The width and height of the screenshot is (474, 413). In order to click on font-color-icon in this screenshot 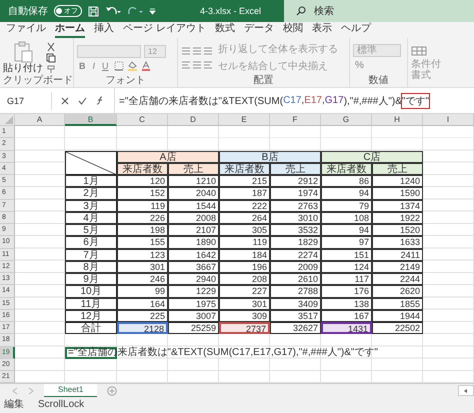, I will do `click(145, 65)`.